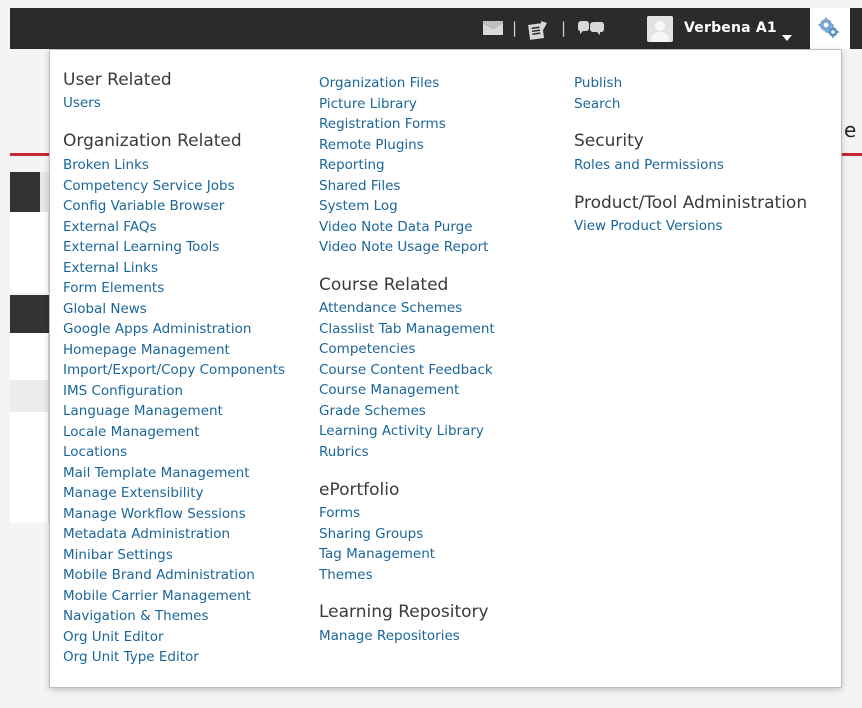 The width and height of the screenshot is (862, 708). I want to click on menu-link-config-variable-browser: Config Variable Browser, so click(143, 206).